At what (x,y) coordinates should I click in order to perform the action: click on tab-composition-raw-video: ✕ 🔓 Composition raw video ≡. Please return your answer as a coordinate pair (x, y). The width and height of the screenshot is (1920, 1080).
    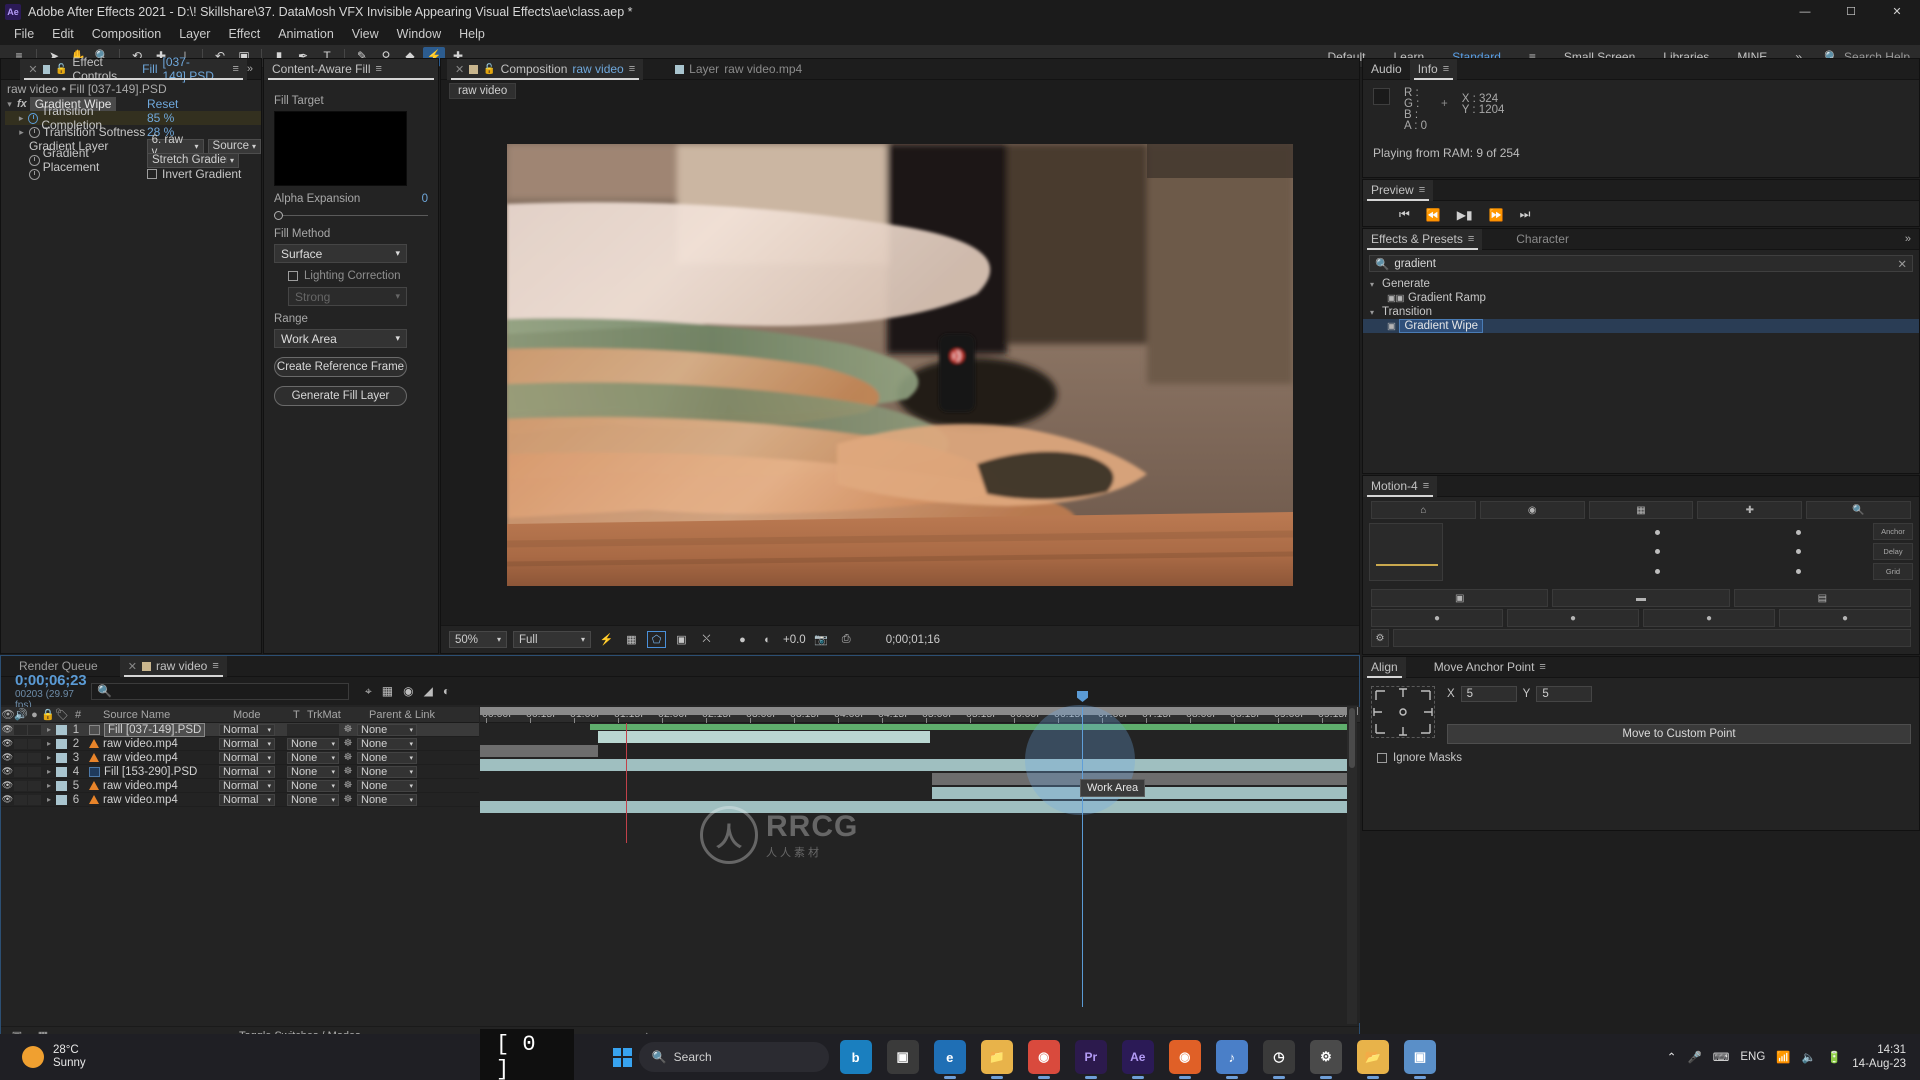
    Looking at the image, I should click on (545, 69).